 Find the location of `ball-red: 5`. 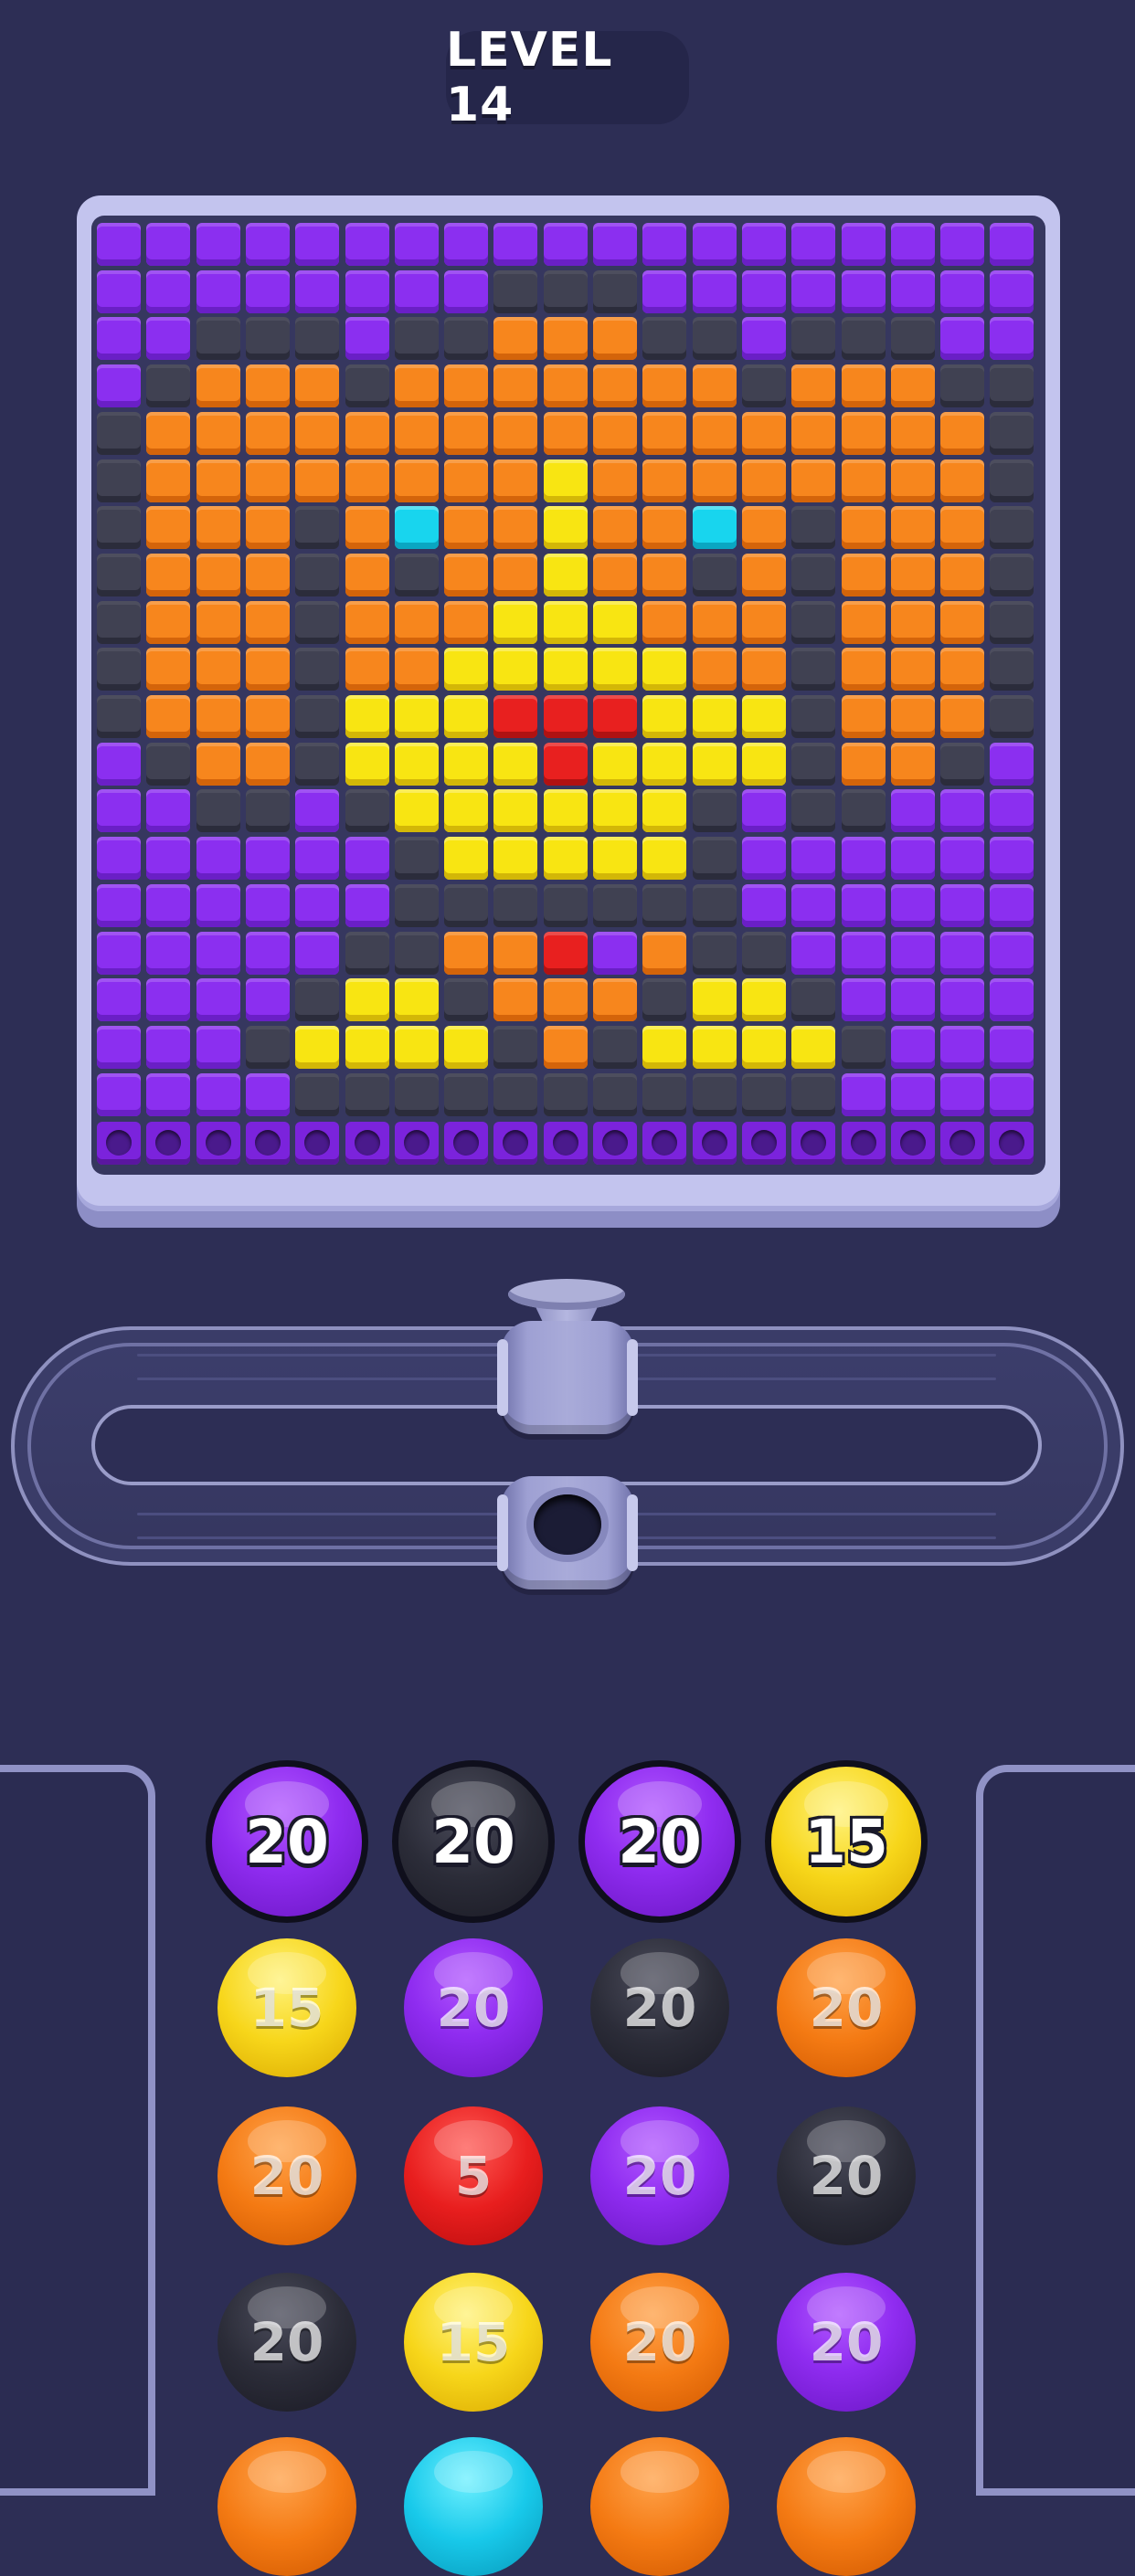

ball-red: 5 is located at coordinates (473, 2175).